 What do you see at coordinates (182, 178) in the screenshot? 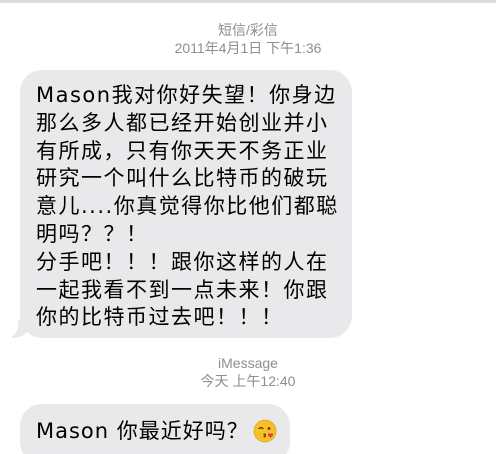
I see `message-line: 研究一个叫什么比特币的破玩` at bounding box center [182, 178].